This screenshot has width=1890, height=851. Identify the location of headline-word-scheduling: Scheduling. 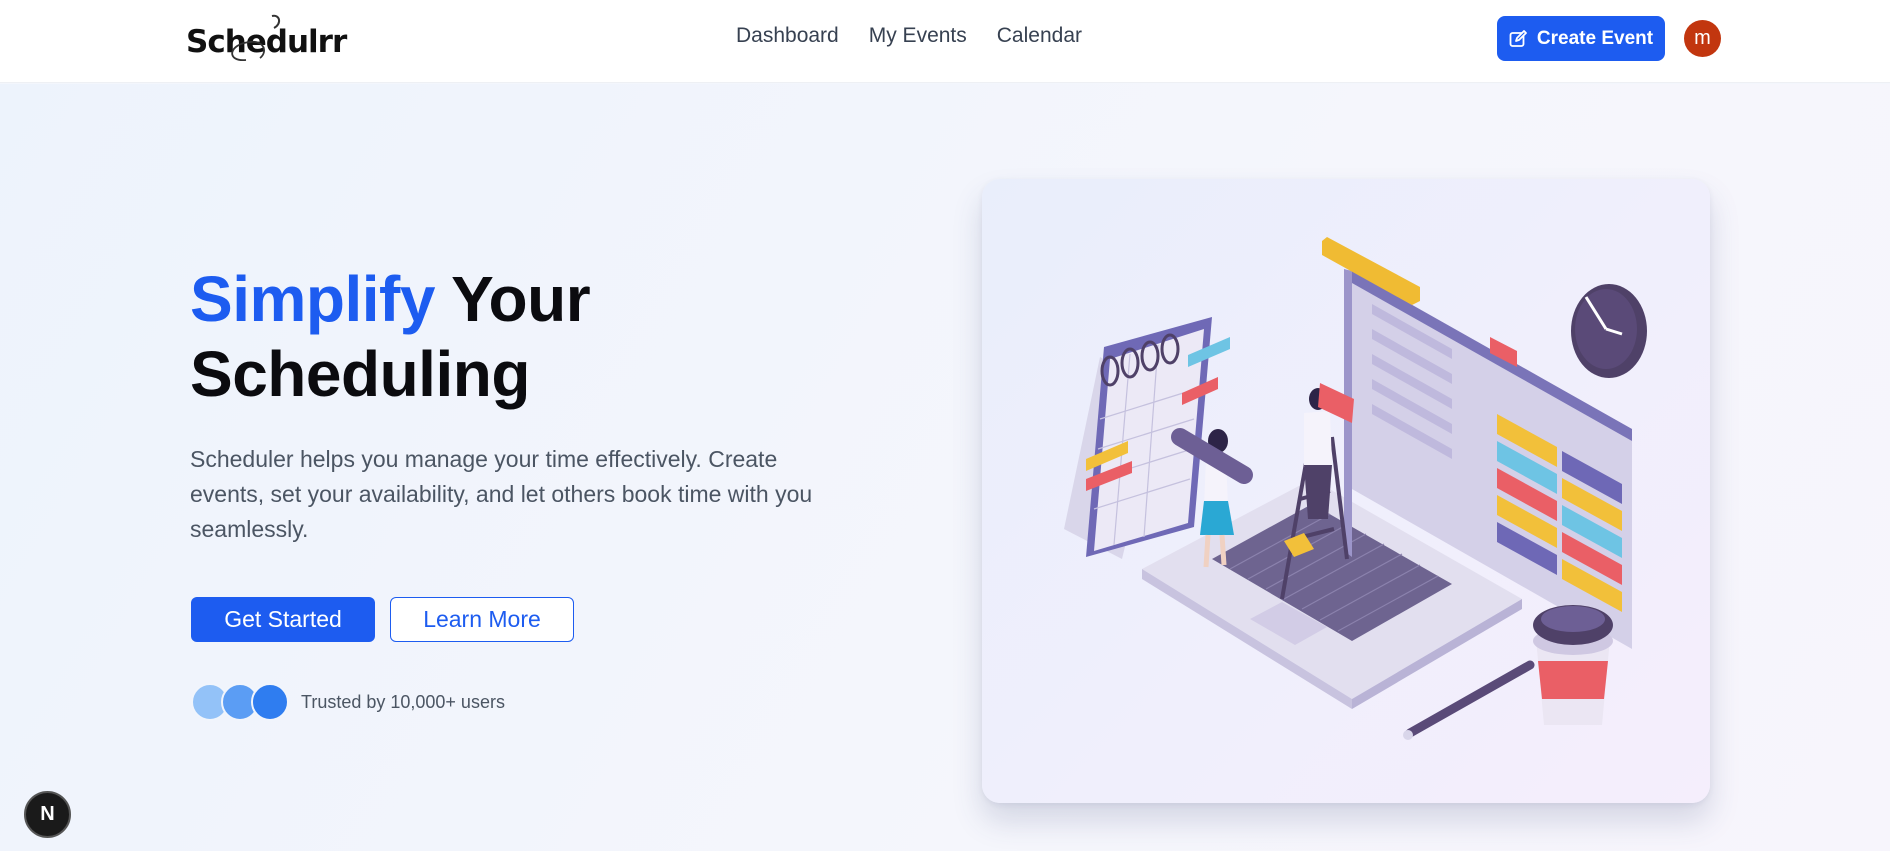
(360, 374).